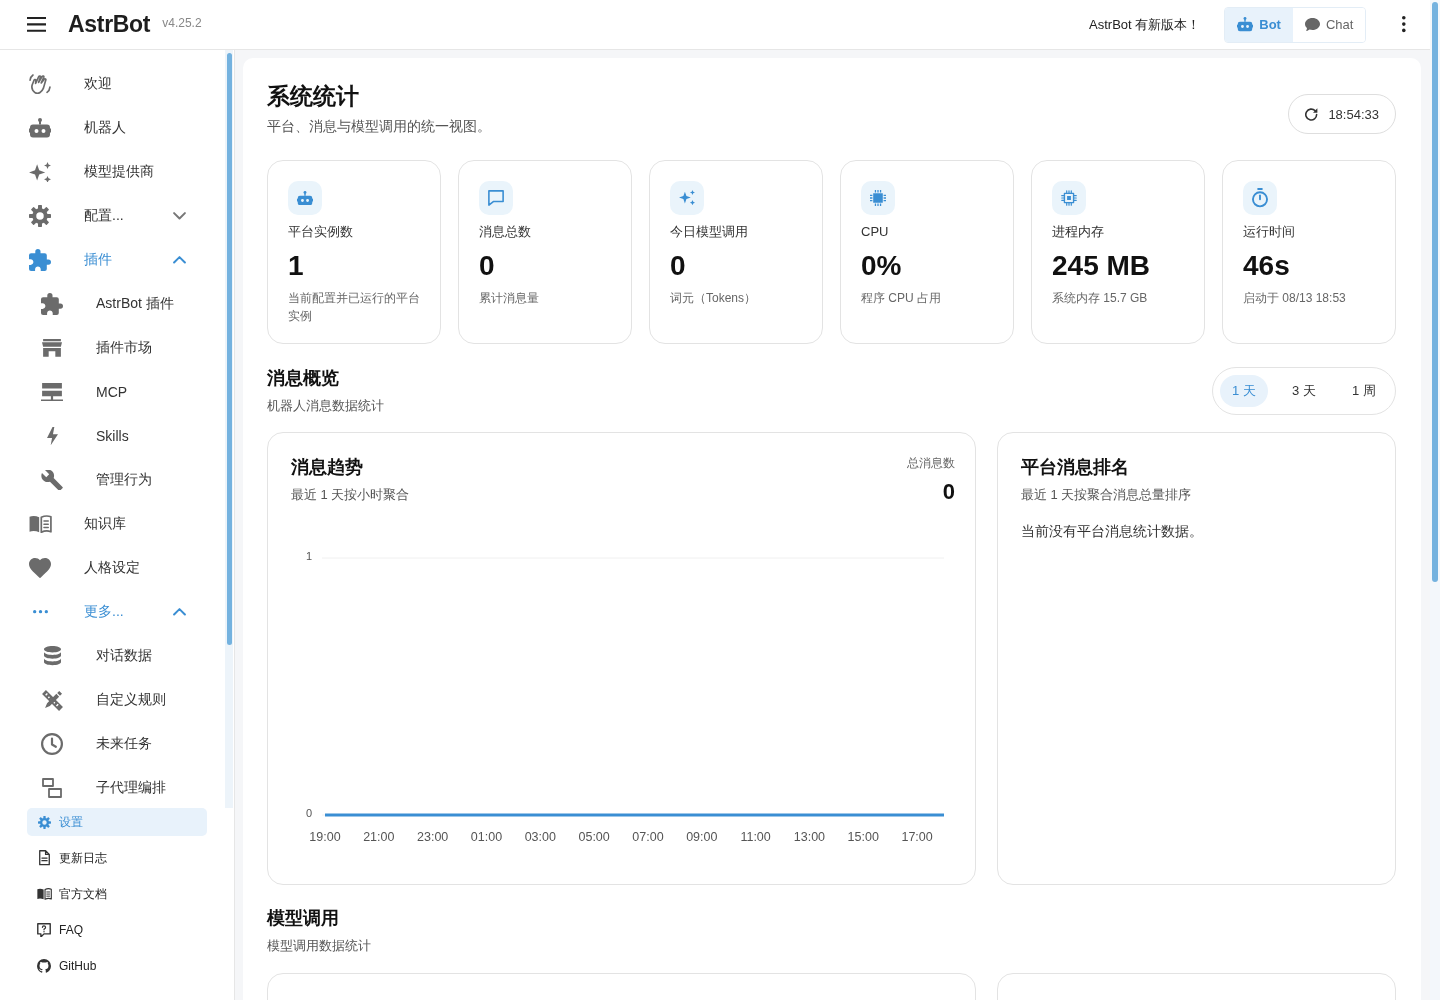 The image size is (1440, 1000). I want to click on nav-subitem: 未来任务, so click(112, 744).